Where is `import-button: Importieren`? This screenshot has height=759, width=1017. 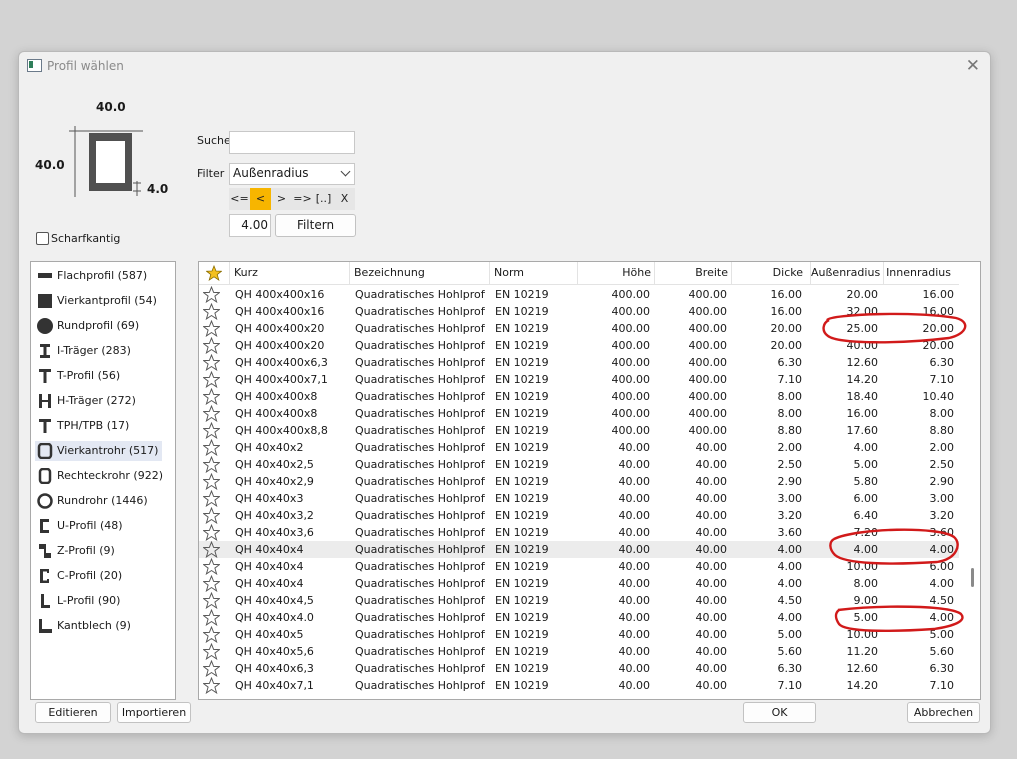 import-button: Importieren is located at coordinates (154, 712).